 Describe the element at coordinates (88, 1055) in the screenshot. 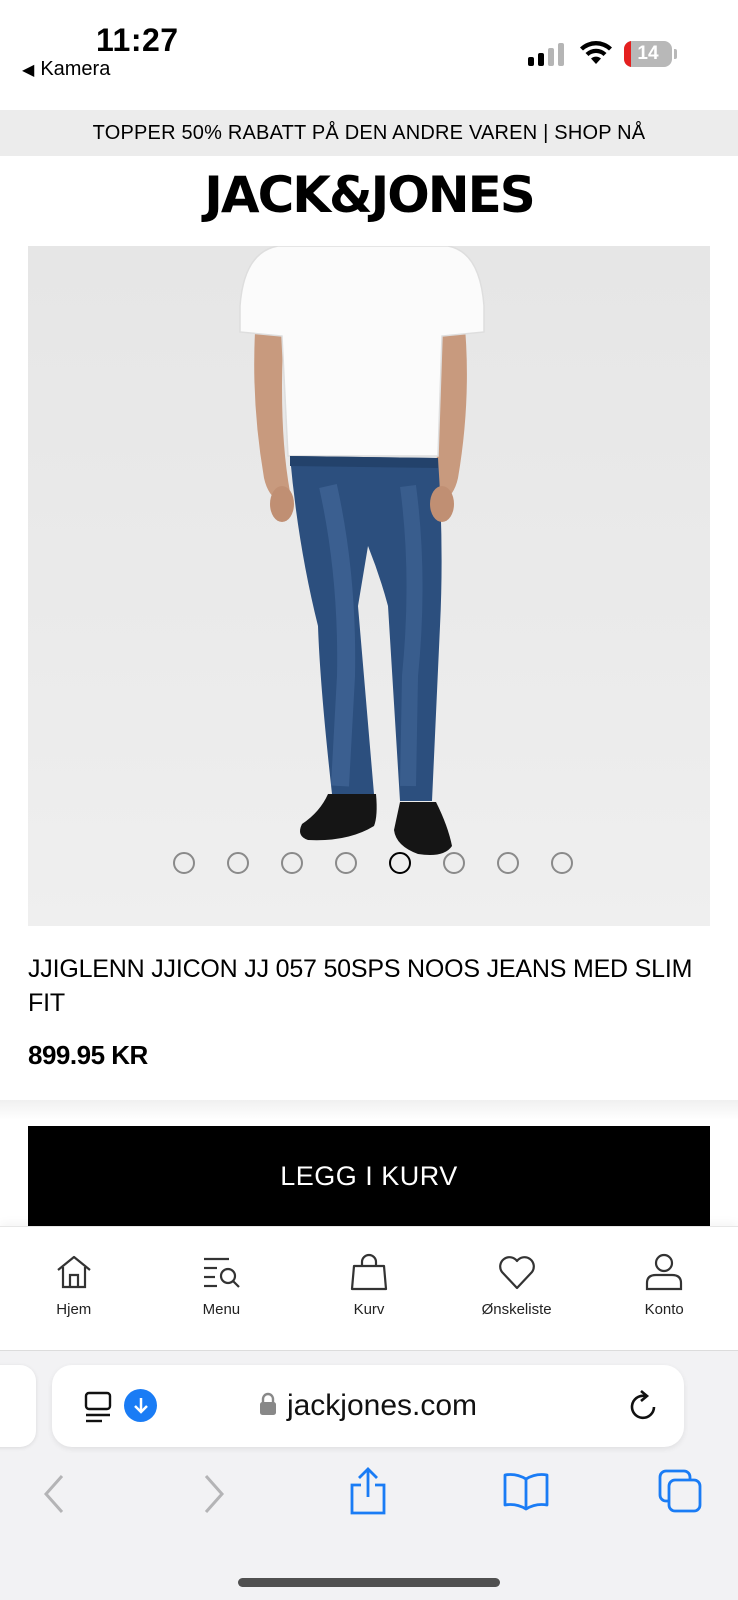

I see `product-price: 899.95 KR` at that location.